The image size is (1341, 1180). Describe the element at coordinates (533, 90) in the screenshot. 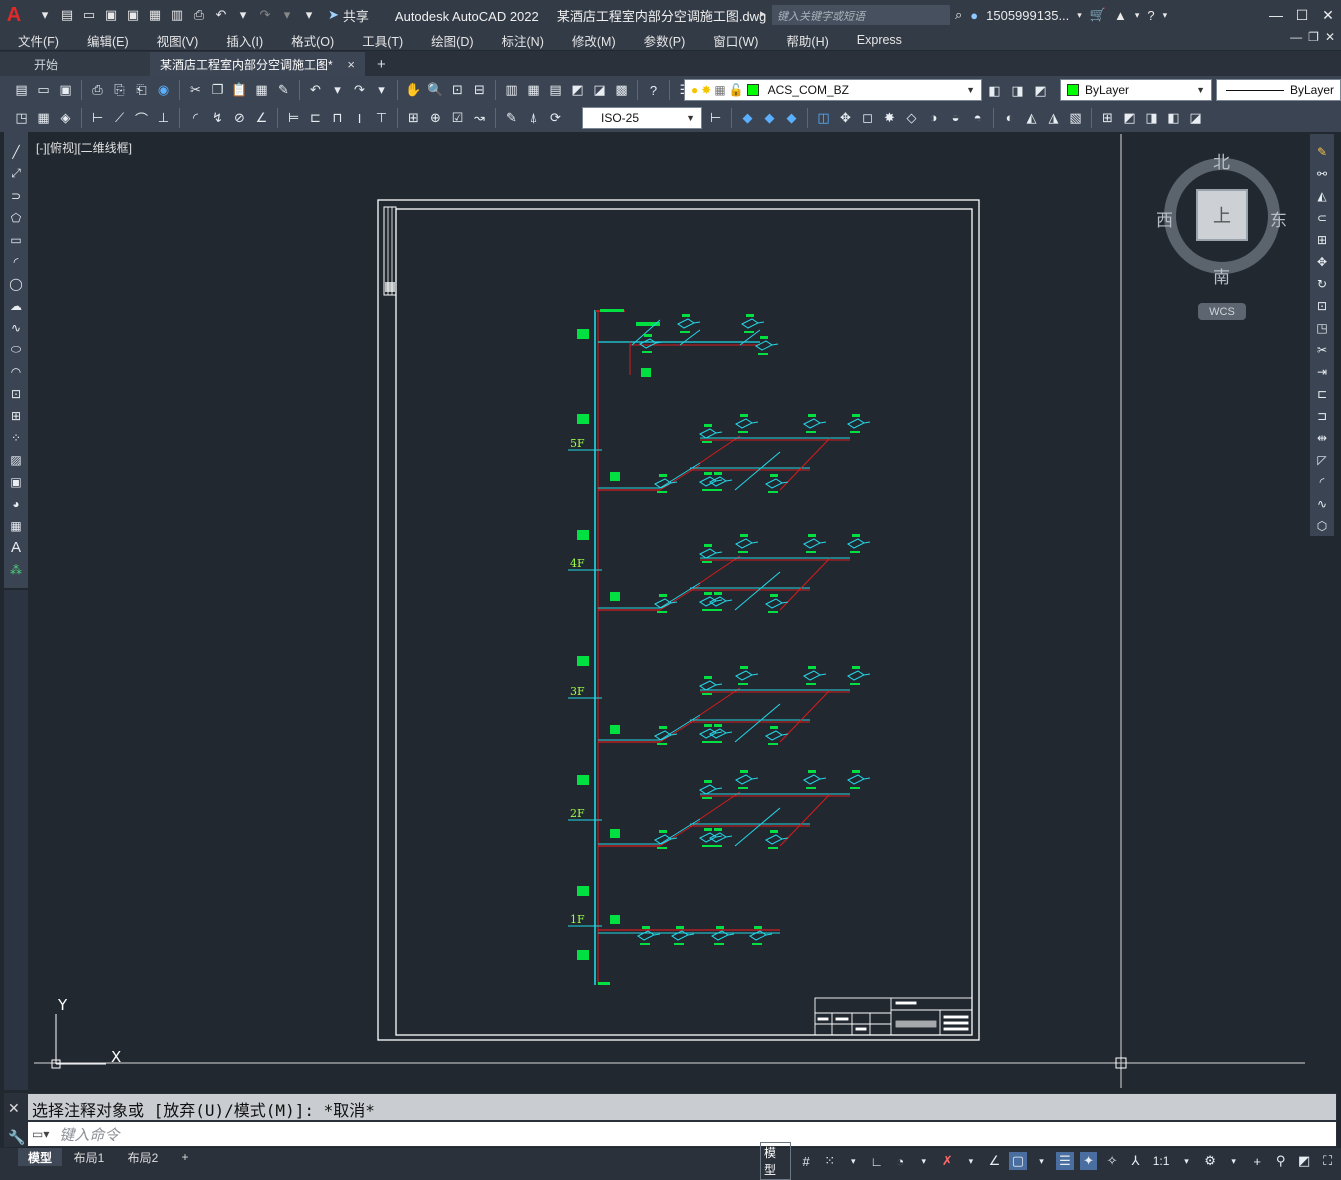

I see `design-center-icon: ▦` at that location.